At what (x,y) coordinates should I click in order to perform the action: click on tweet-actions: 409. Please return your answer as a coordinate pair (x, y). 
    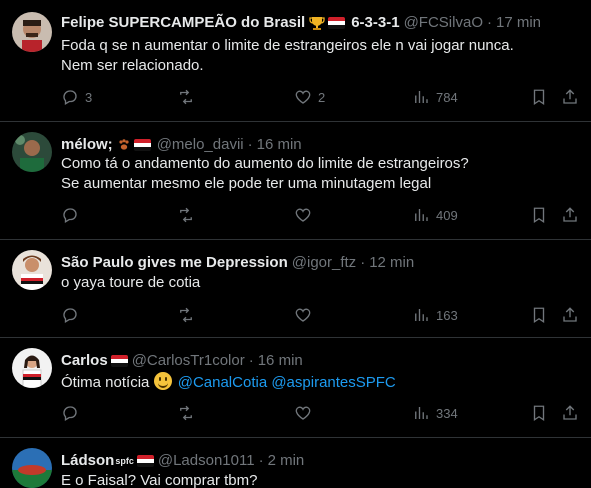
    Looking at the image, I should click on (321, 216).